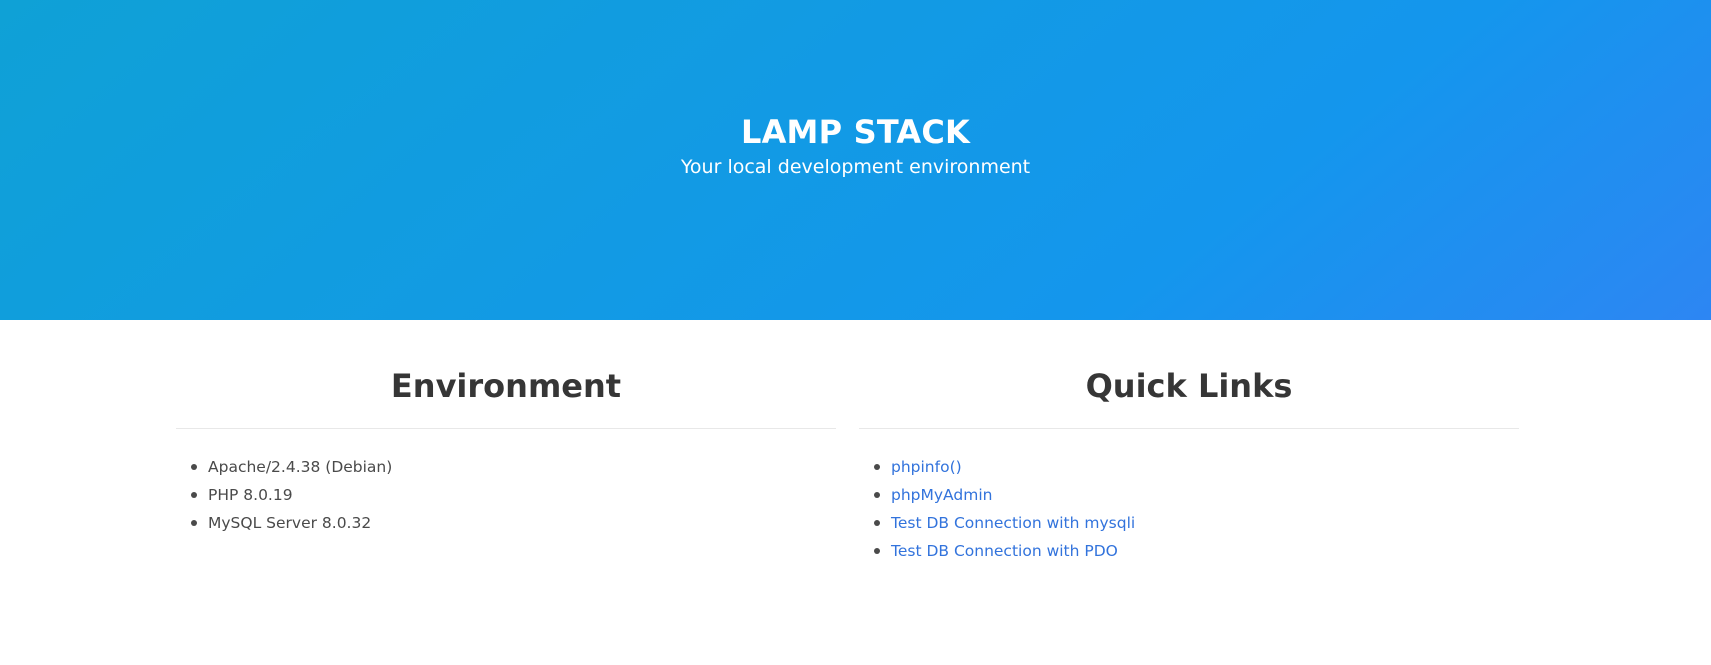 The image size is (1711, 665). I want to click on test-pdo-link: Test DB Connection with PDO, so click(1004, 551).